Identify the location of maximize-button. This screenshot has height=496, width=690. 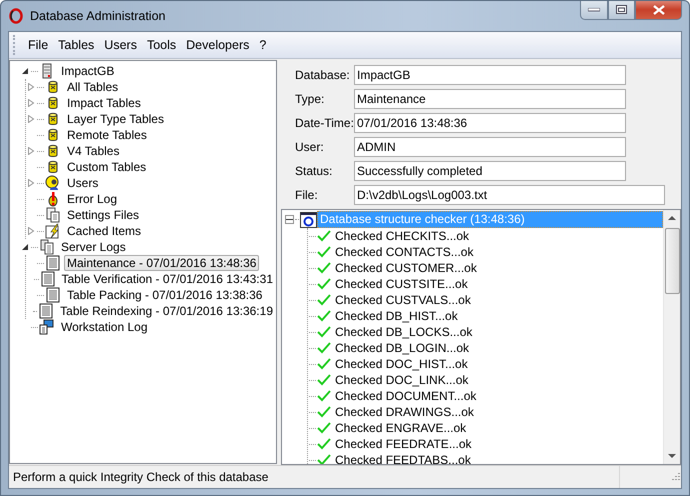
(621, 10).